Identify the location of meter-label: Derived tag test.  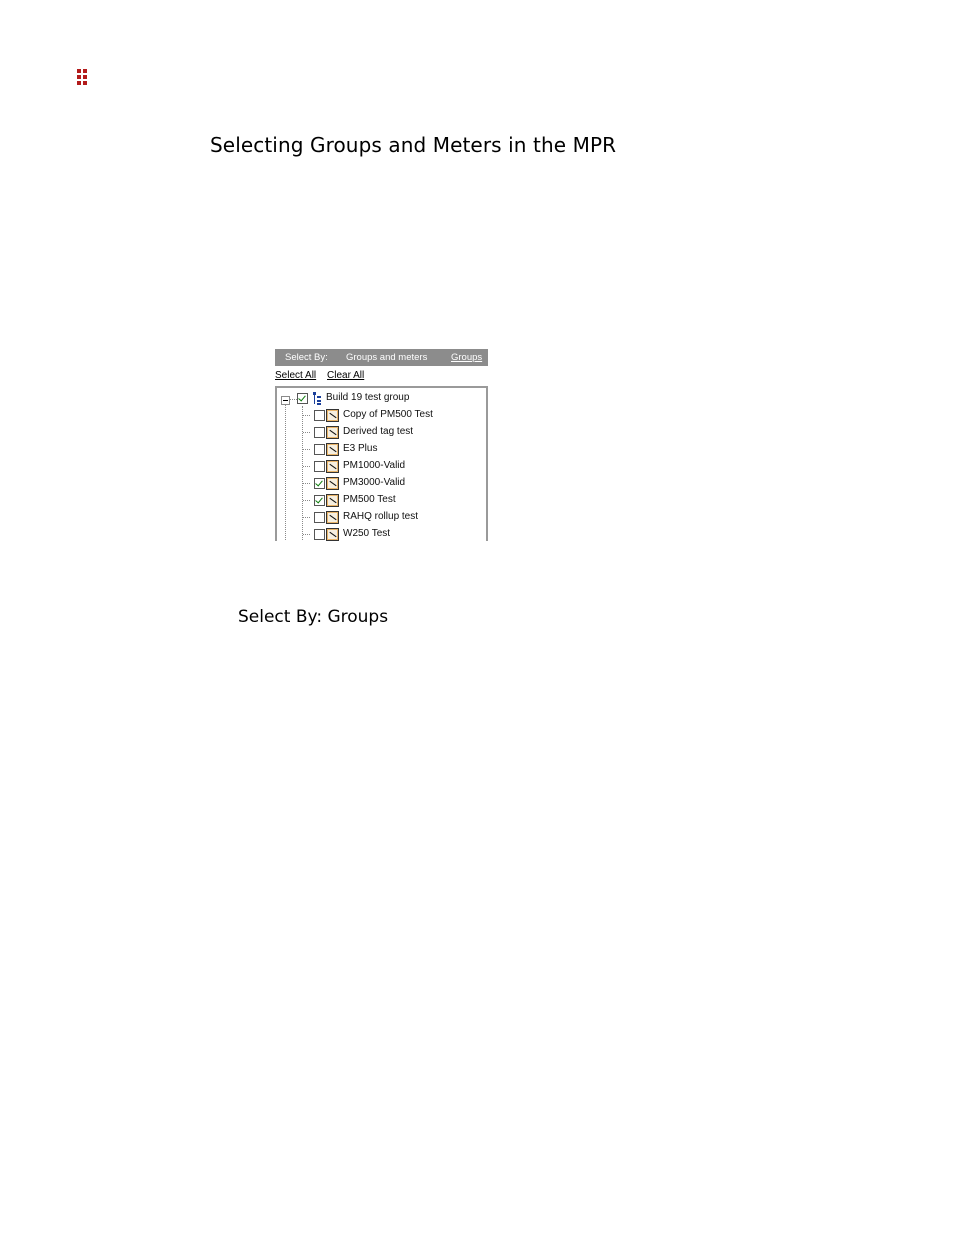
(378, 431).